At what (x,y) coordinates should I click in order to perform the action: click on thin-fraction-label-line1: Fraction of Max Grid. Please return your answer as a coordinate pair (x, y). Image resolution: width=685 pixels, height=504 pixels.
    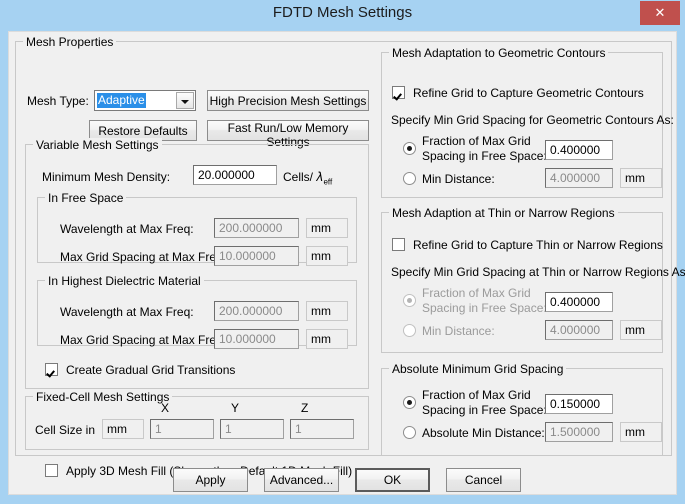
    Looking at the image, I should click on (476, 293).